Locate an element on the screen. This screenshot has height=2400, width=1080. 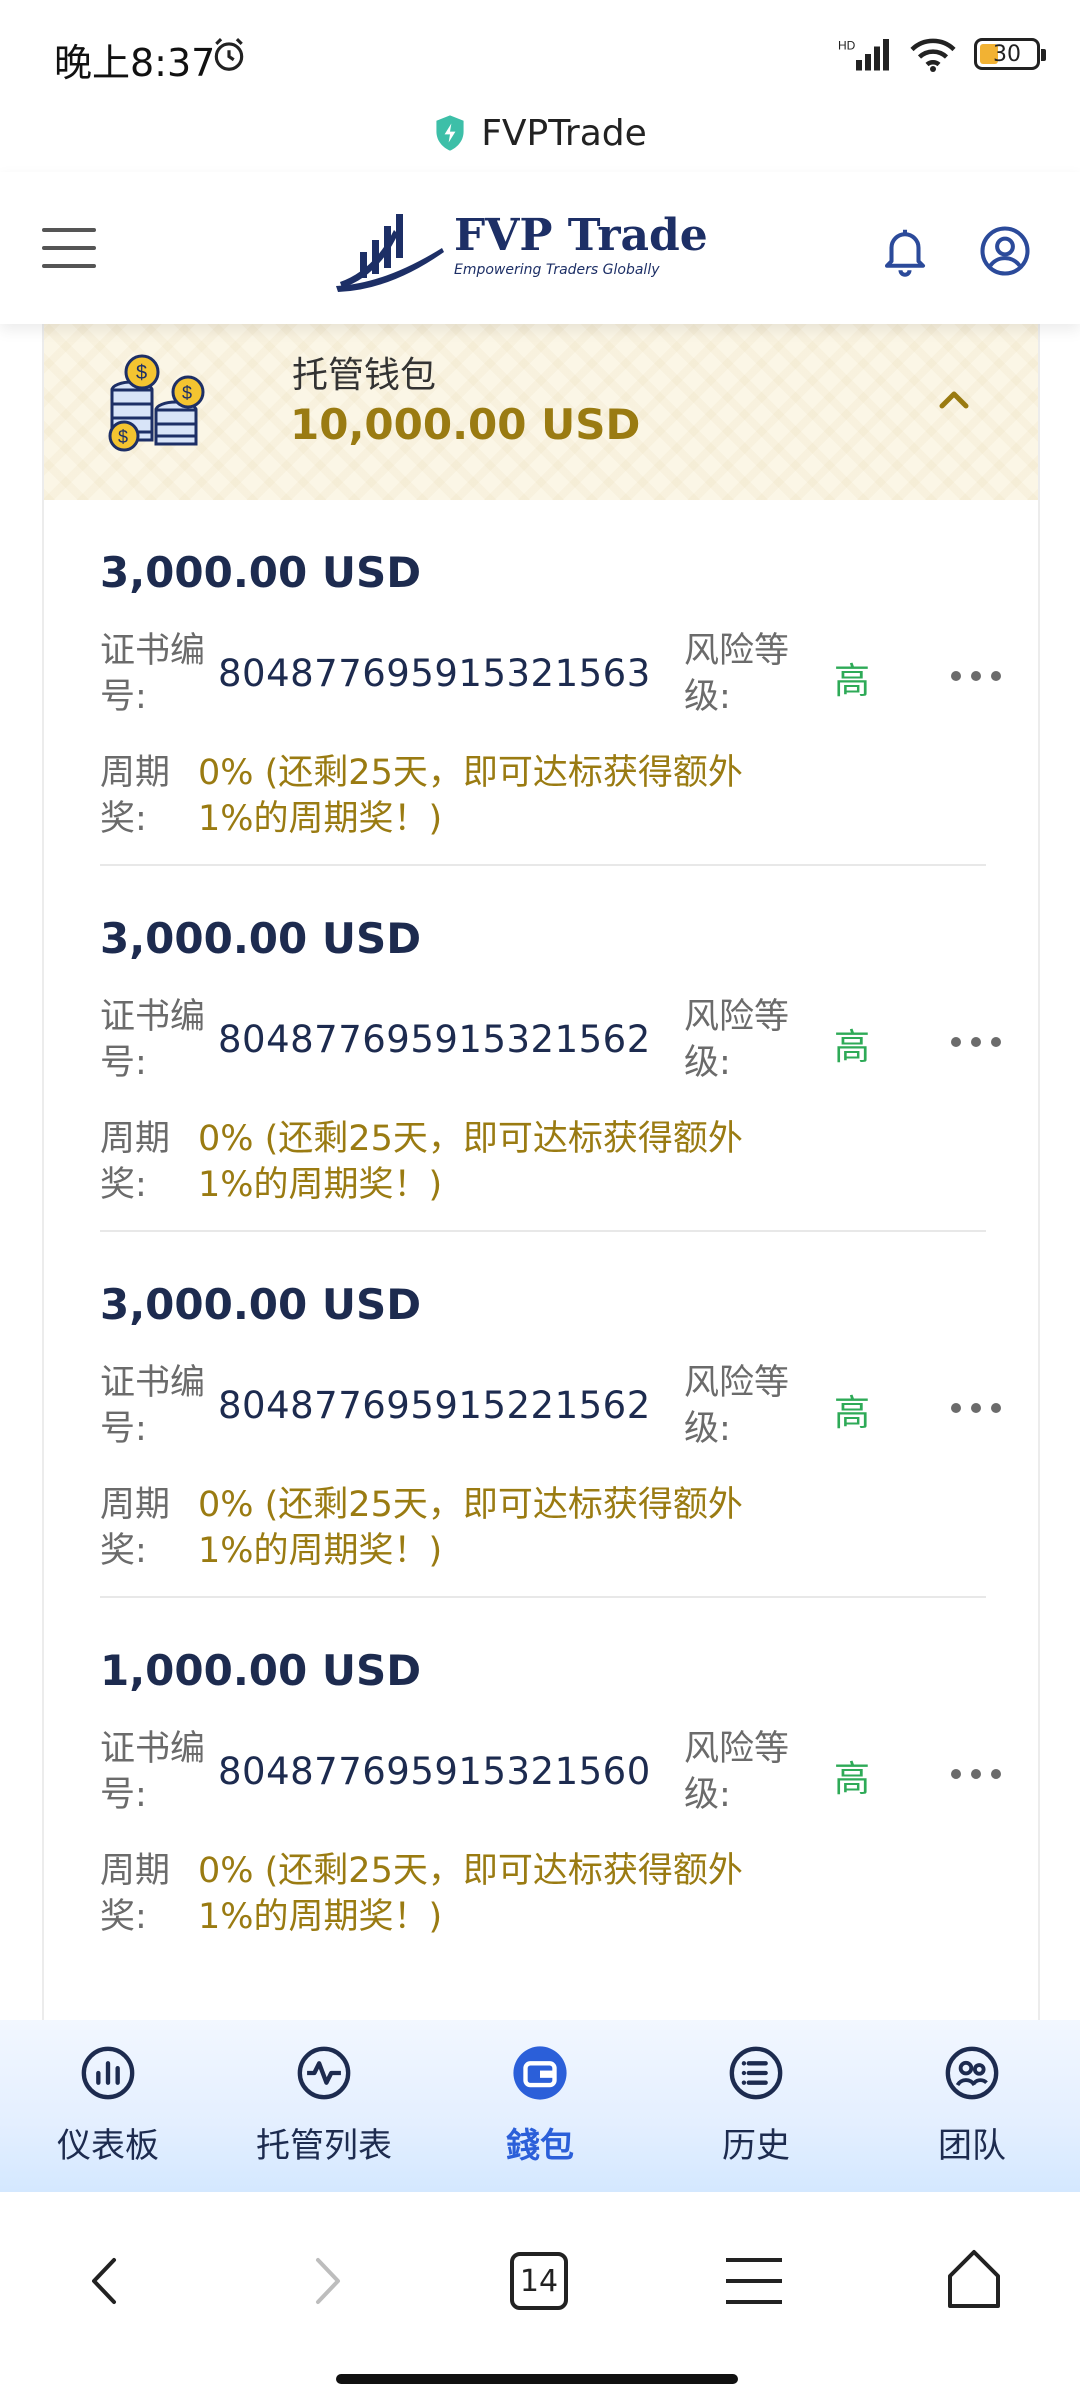
battery-level: 30 is located at coordinates (1007, 54).